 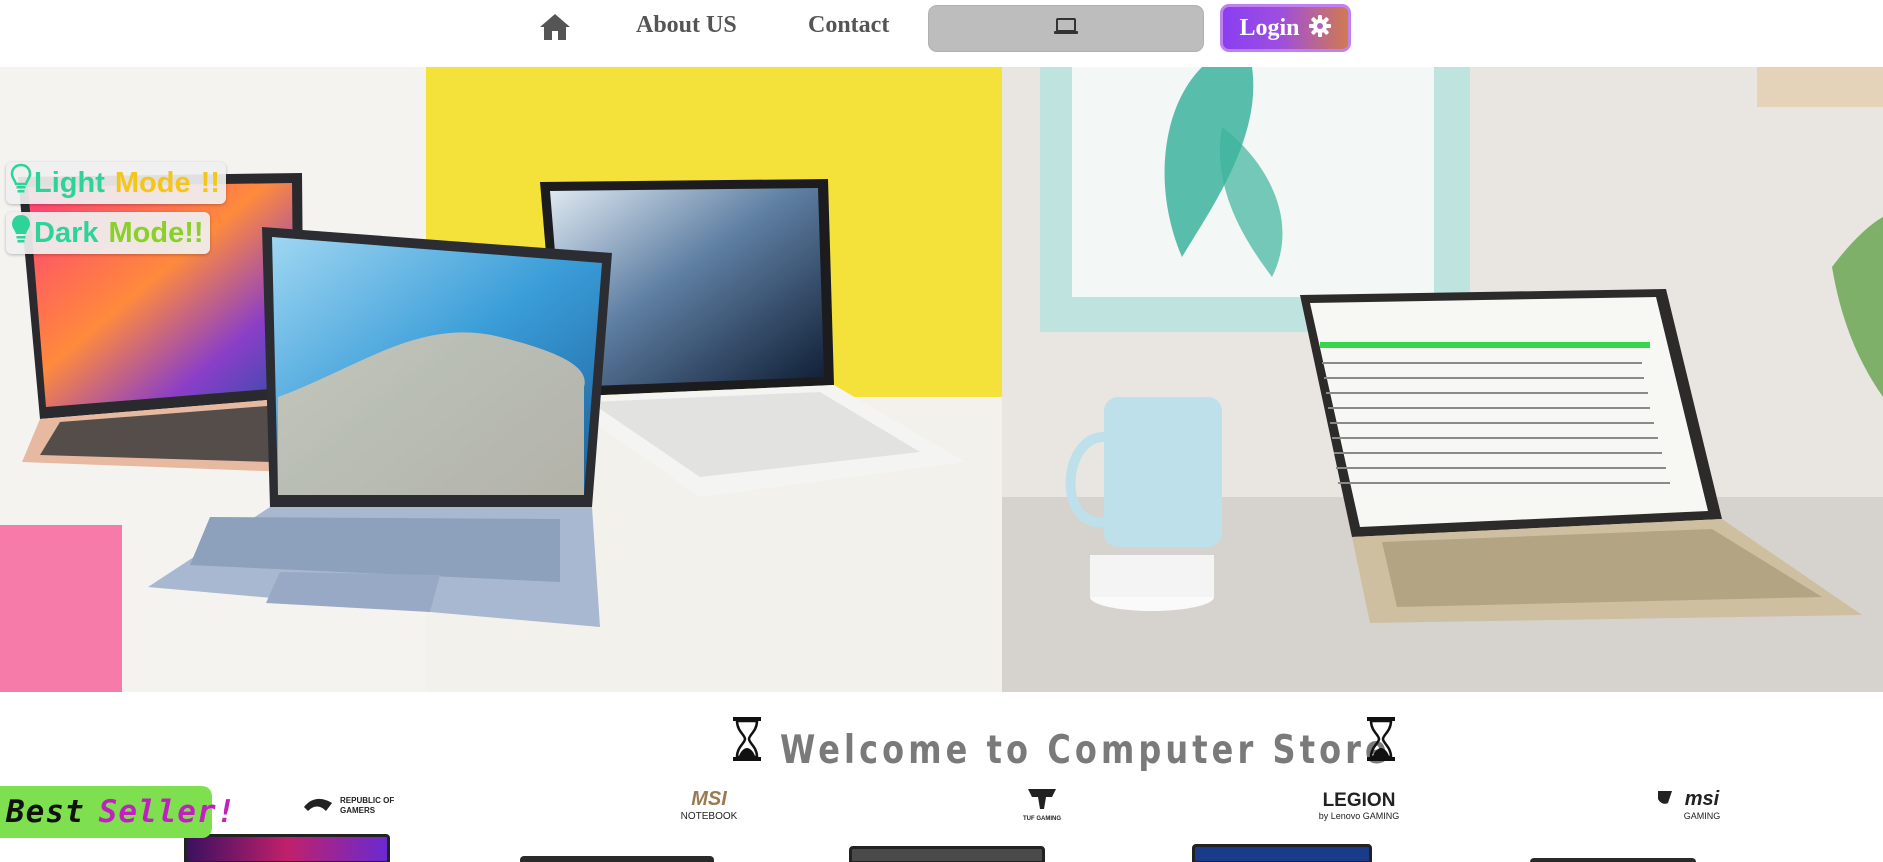 What do you see at coordinates (69, 182) in the screenshot?
I see `light-label: Light` at bounding box center [69, 182].